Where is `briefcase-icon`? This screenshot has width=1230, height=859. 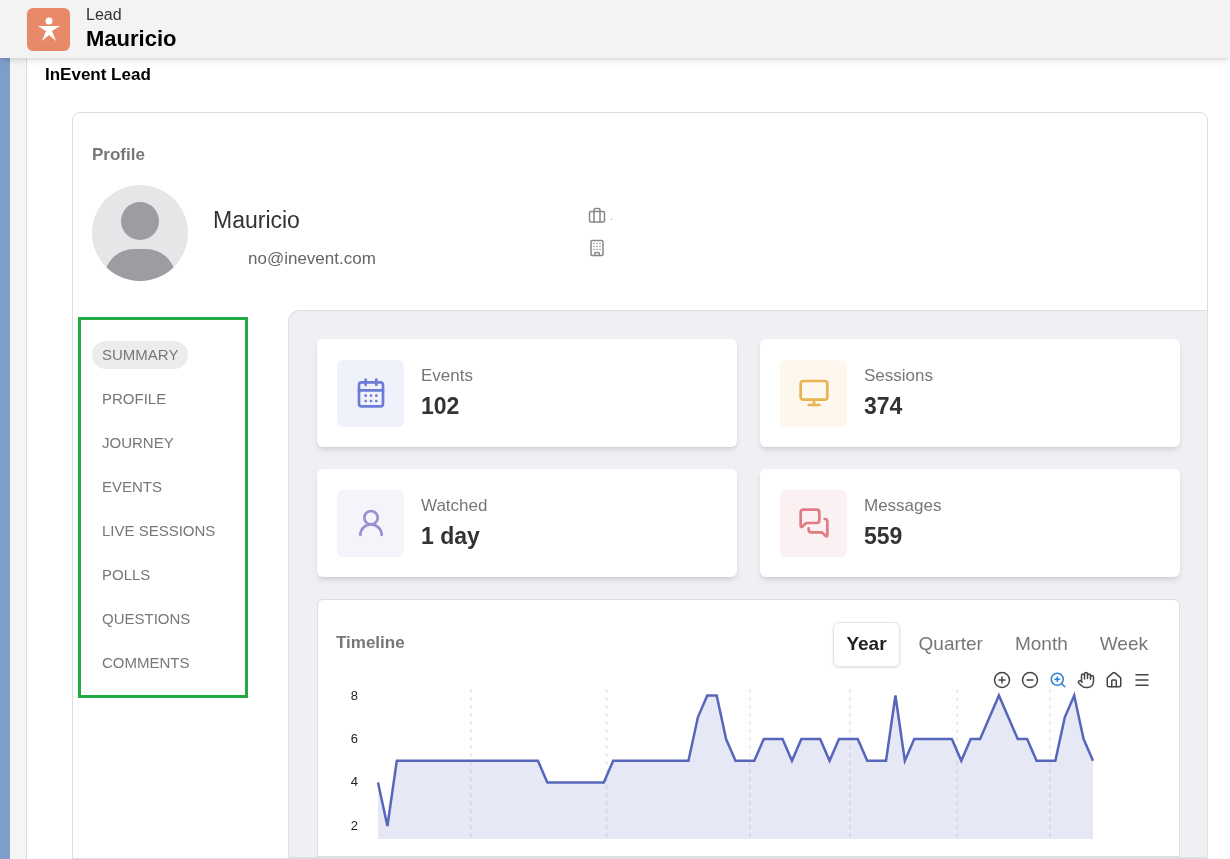
briefcase-icon is located at coordinates (597, 216).